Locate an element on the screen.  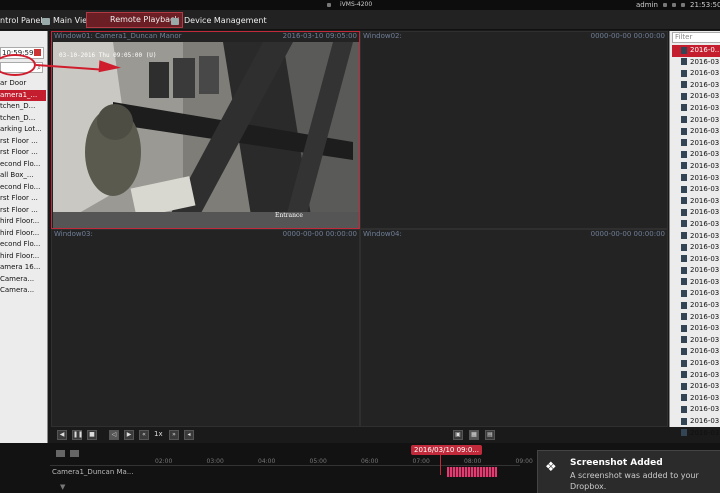
menu-device-management: Device Management is located at coordinates (225, 21).